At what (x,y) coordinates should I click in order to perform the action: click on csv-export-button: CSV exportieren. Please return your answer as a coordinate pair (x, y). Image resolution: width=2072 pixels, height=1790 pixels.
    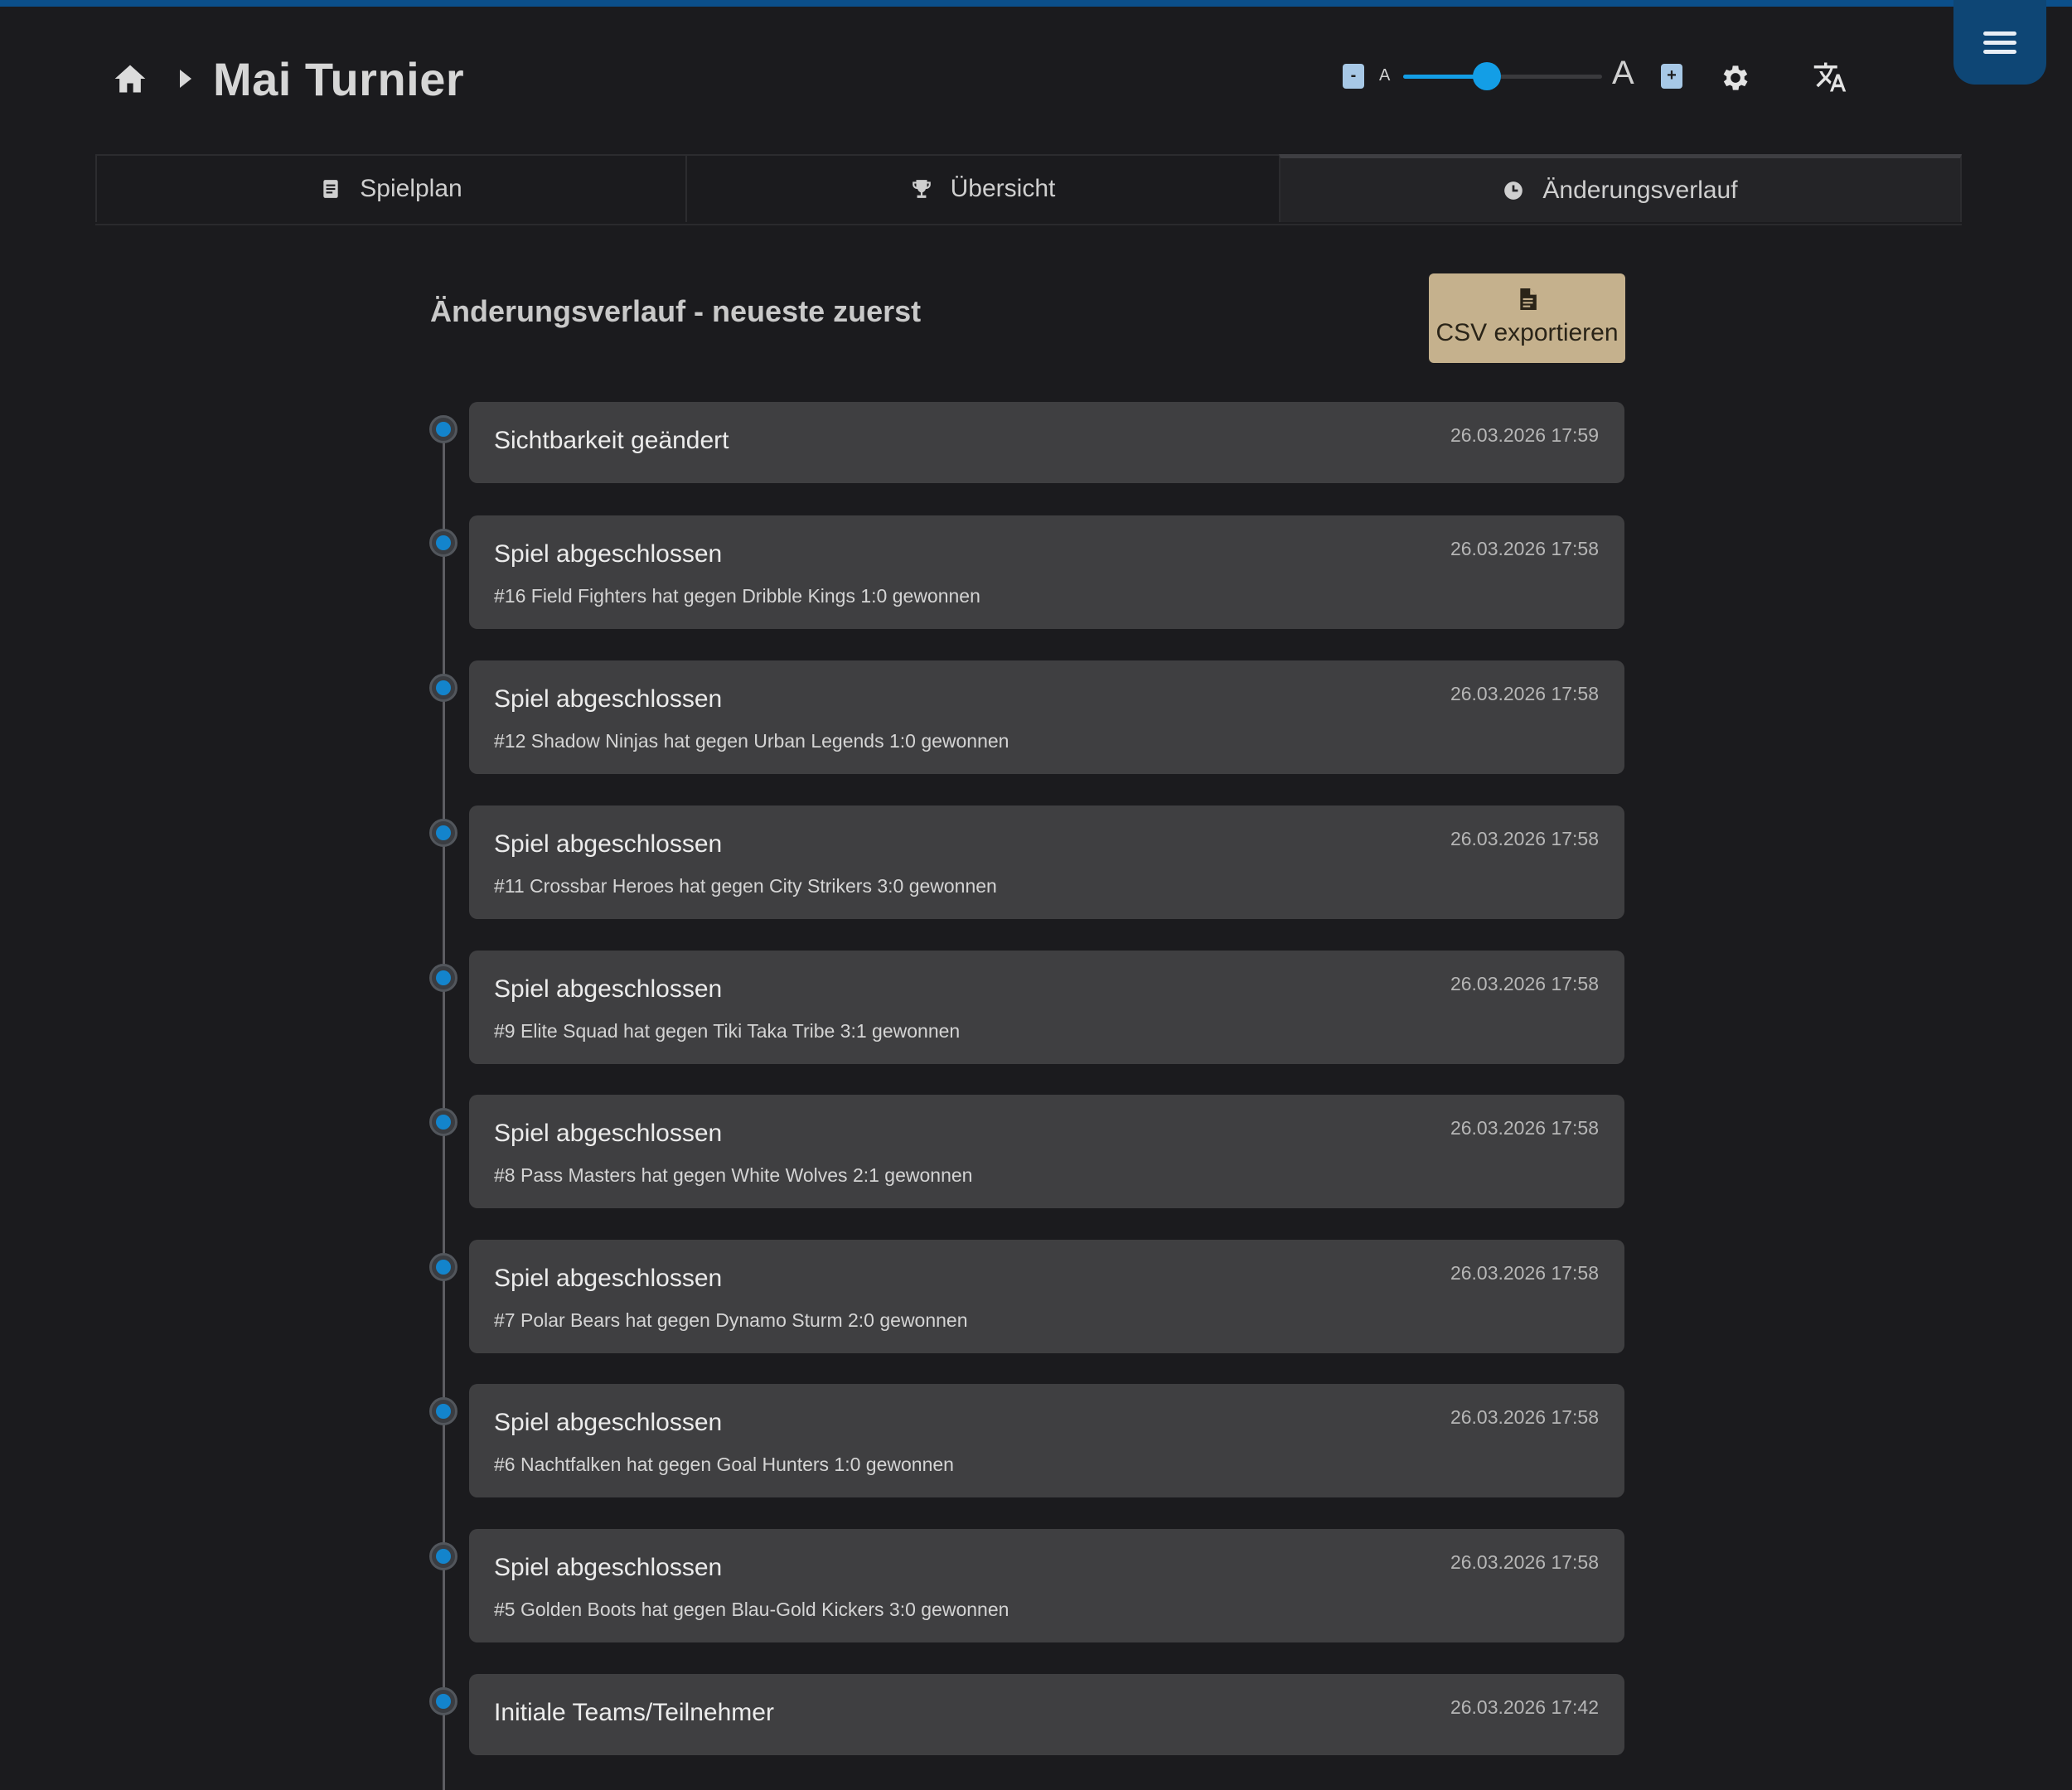
    Looking at the image, I should click on (1527, 318).